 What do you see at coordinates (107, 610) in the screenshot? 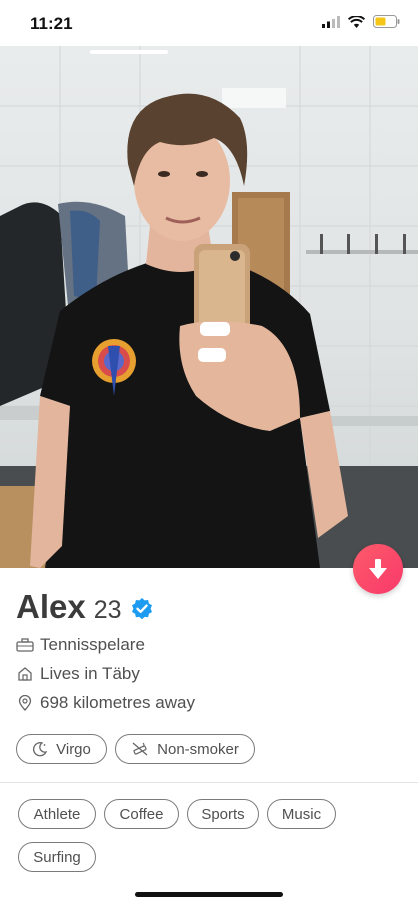
I see `profile-age: 23` at bounding box center [107, 610].